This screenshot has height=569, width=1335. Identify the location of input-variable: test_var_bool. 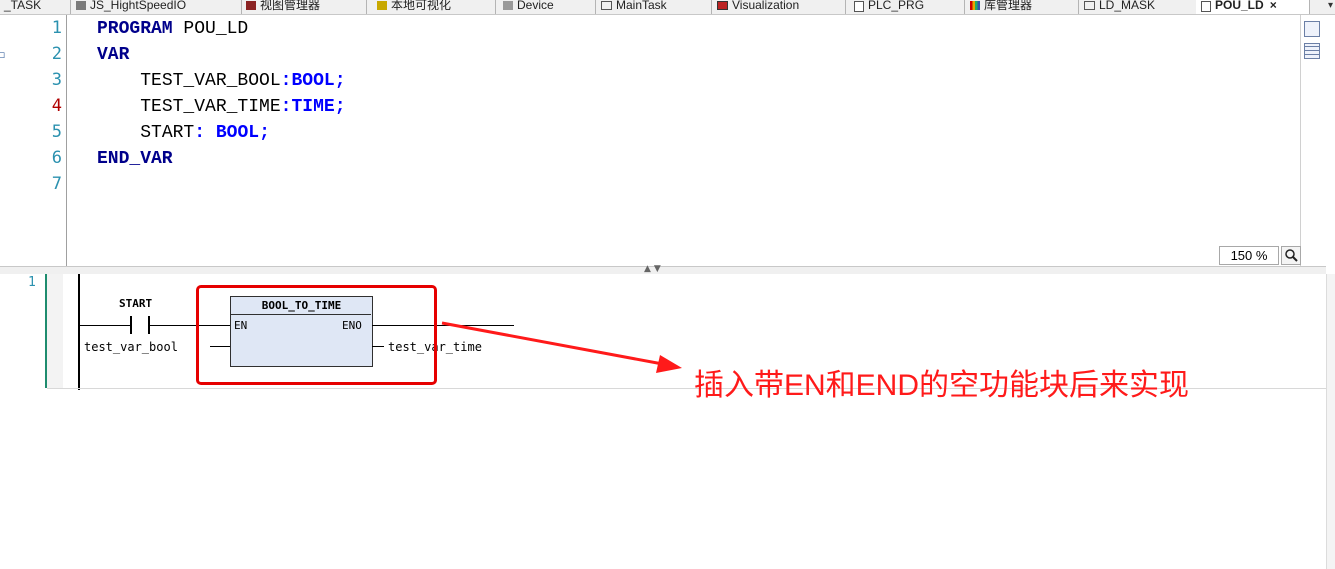
(131, 347).